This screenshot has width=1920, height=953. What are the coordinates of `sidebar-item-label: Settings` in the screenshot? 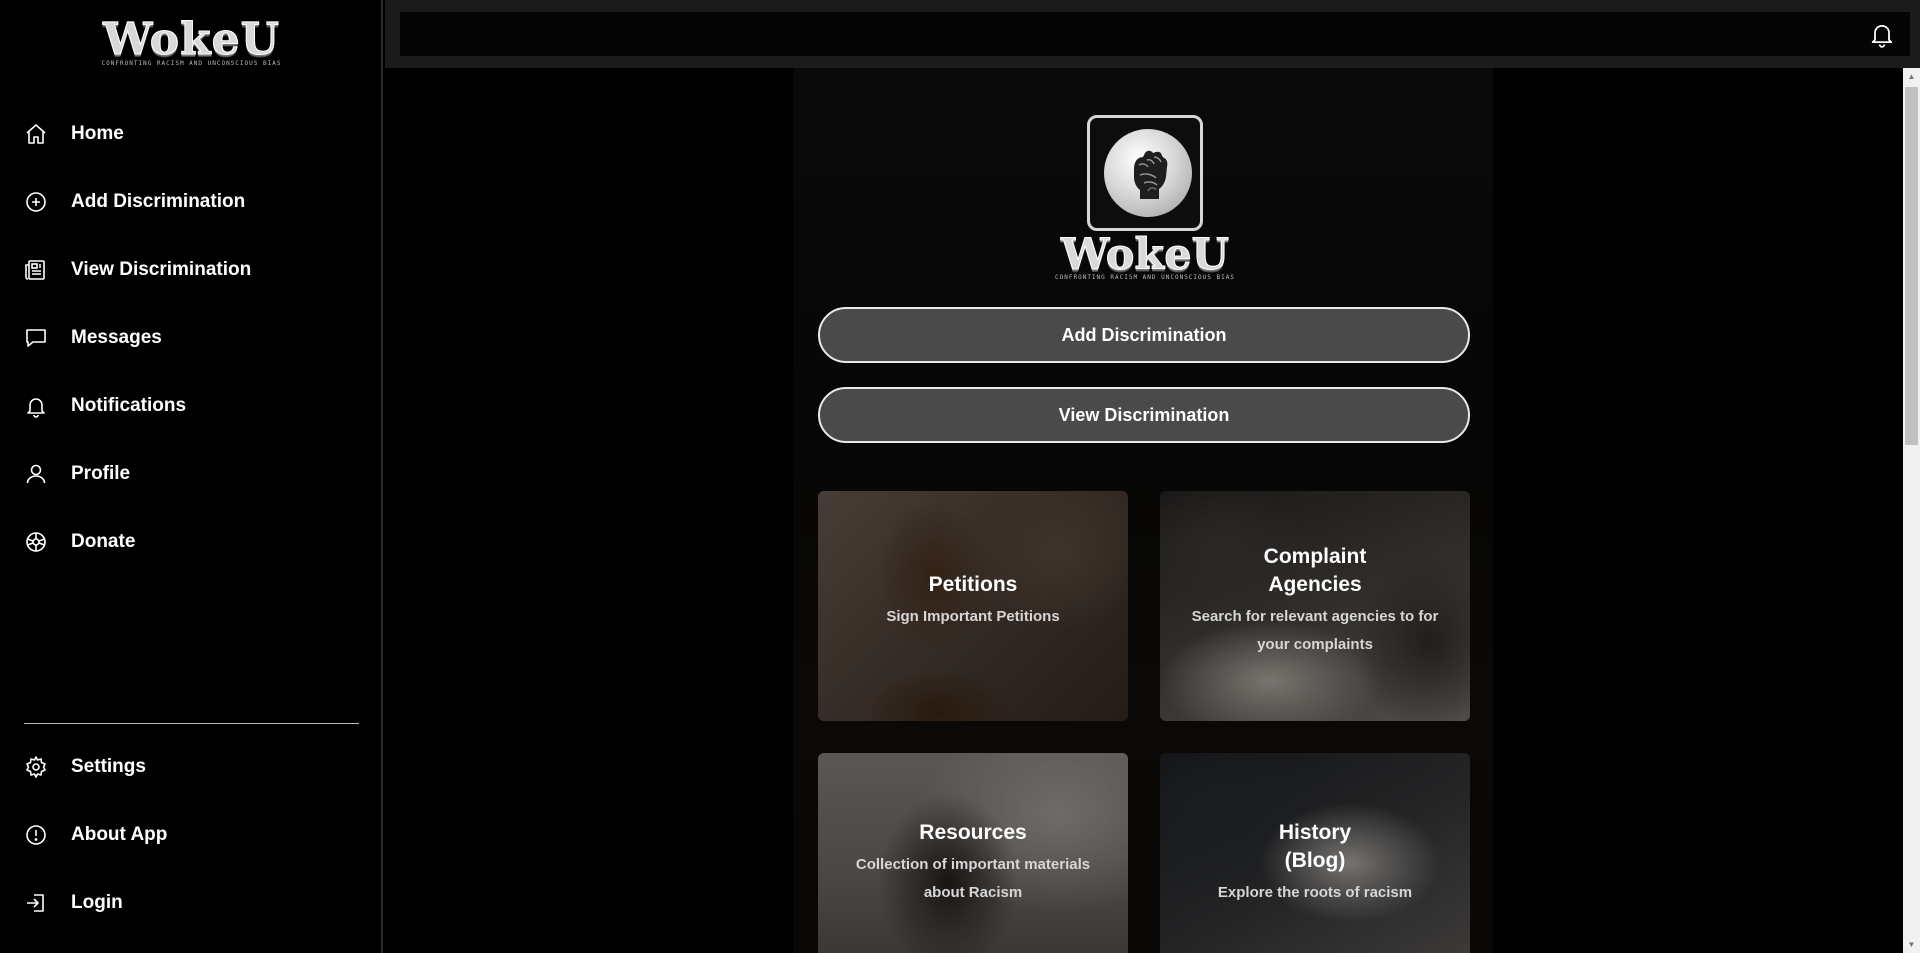 It's located at (108, 766).